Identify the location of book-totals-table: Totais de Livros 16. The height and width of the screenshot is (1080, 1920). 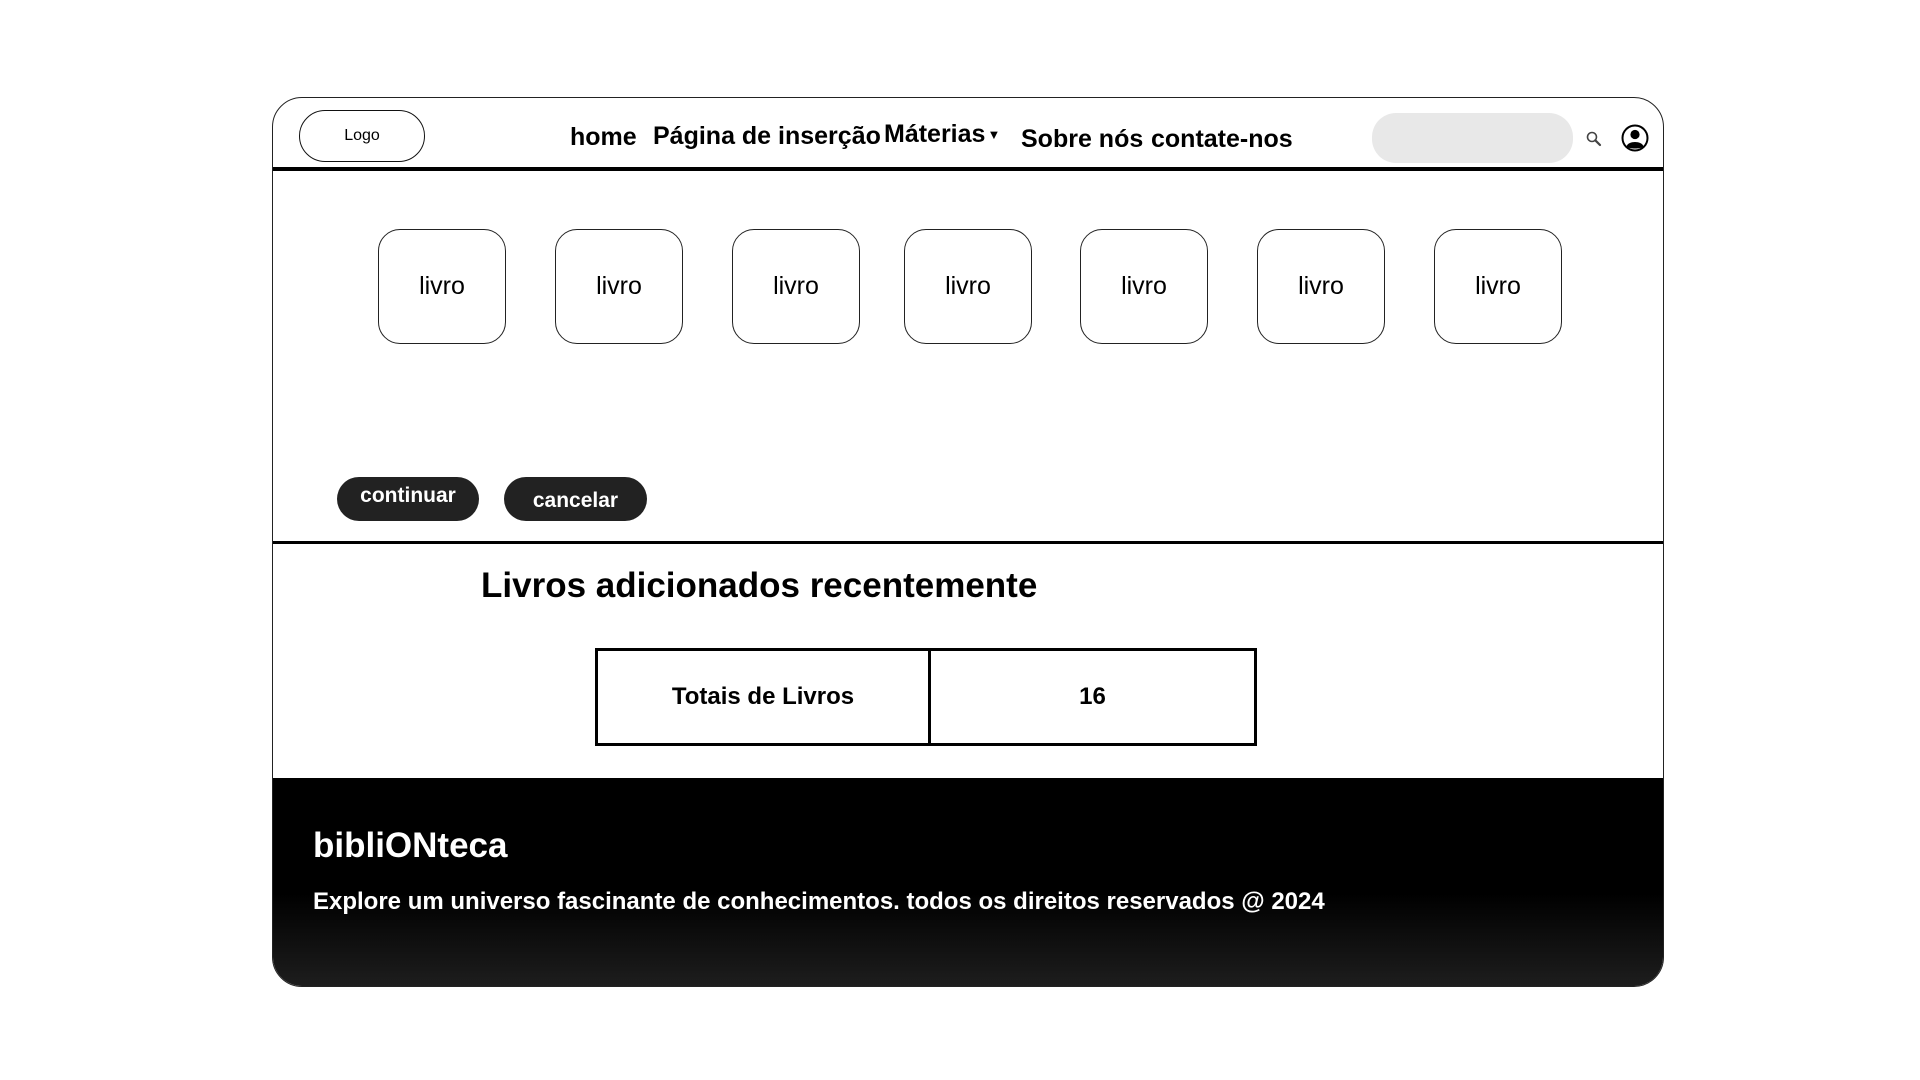
(926, 697).